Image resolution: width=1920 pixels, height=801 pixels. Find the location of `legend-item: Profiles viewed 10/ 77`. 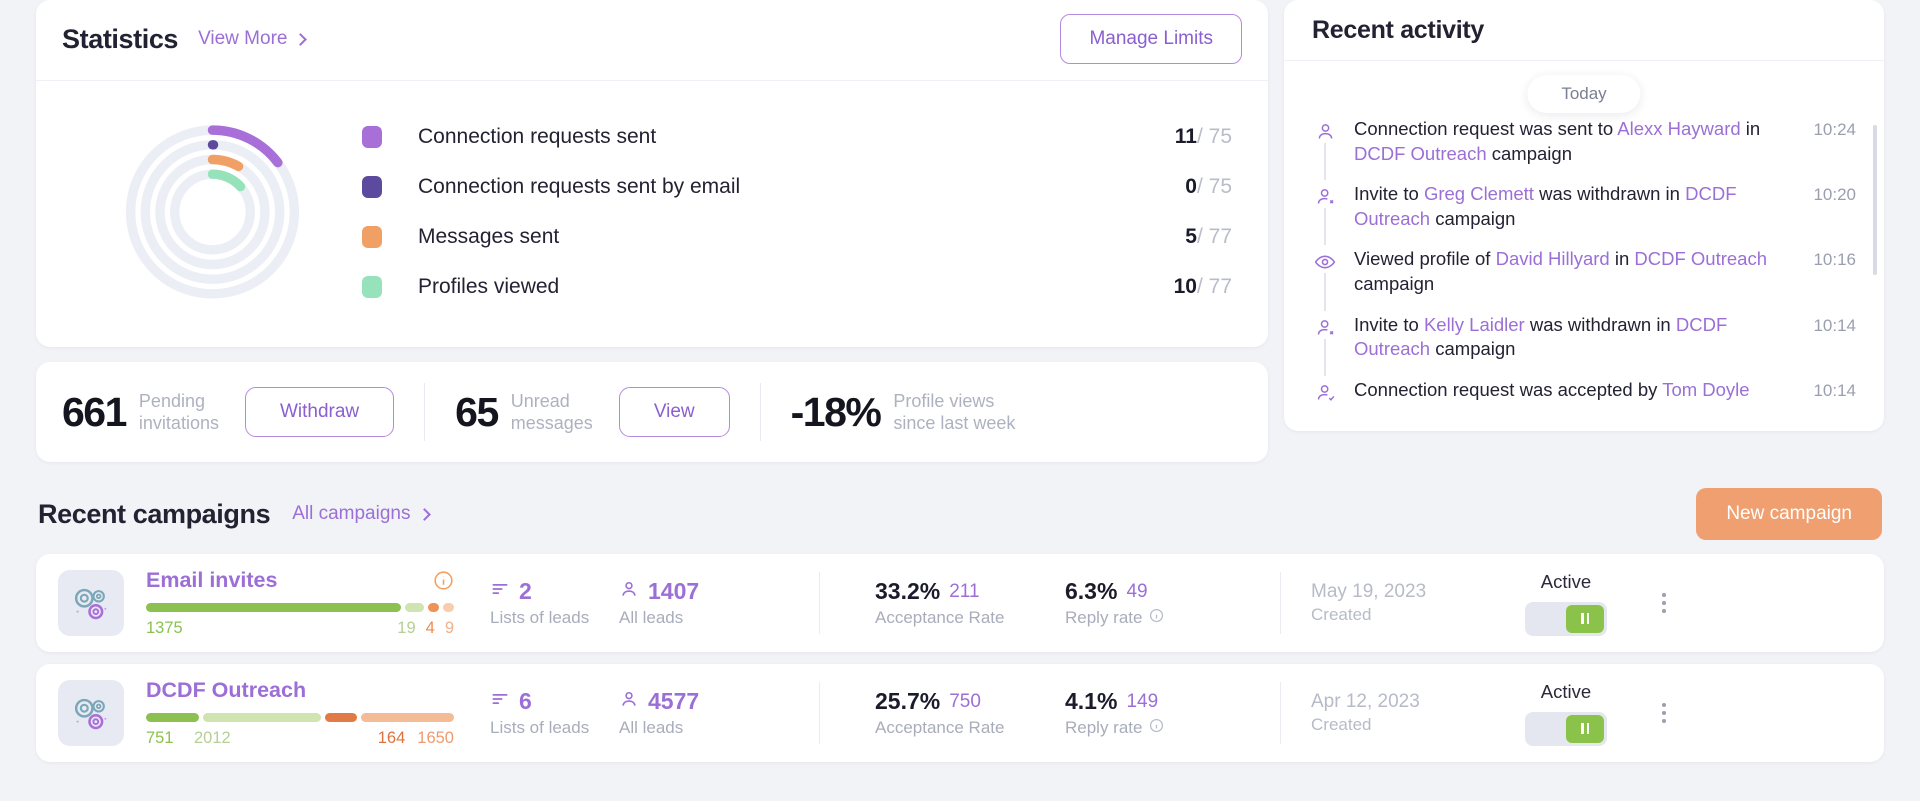

legend-item: Profiles viewed 10/ 77 is located at coordinates (797, 287).